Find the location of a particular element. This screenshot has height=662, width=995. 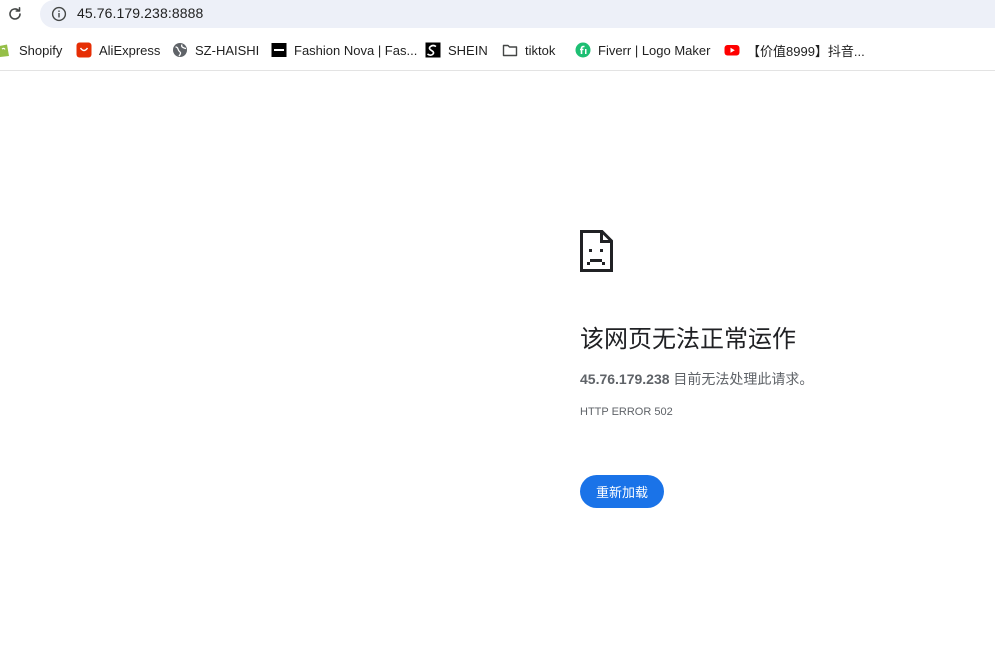

reload-button: 重新加载 is located at coordinates (622, 491).